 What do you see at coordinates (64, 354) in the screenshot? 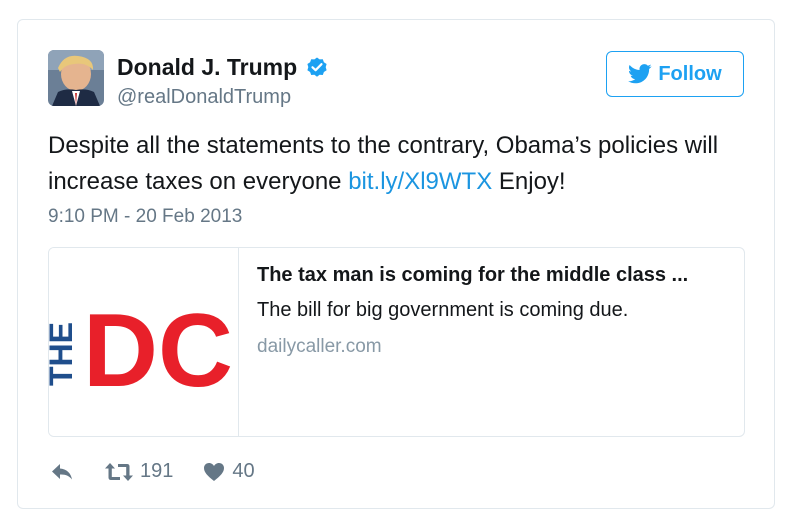
I see `logo-the-text: THE` at bounding box center [64, 354].